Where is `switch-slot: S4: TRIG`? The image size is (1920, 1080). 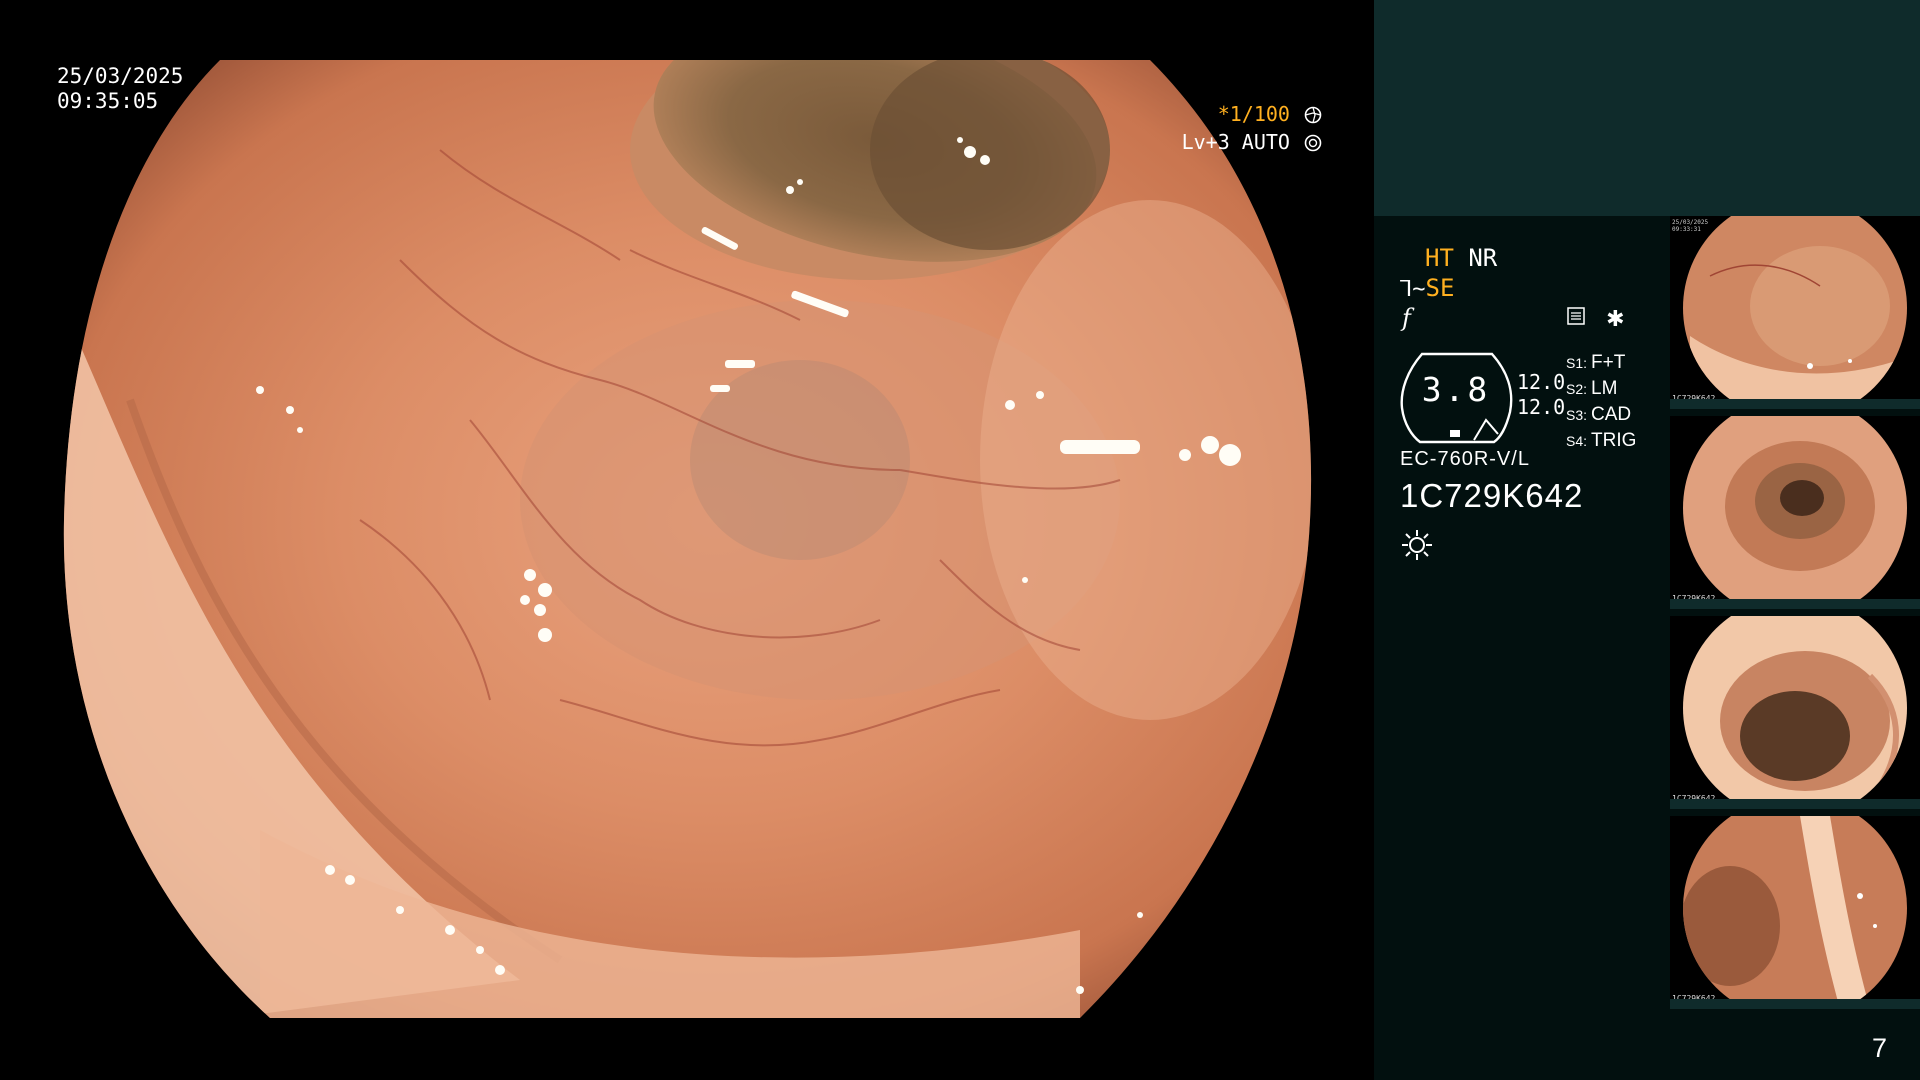
switch-slot: S4: TRIG is located at coordinates (1601, 440).